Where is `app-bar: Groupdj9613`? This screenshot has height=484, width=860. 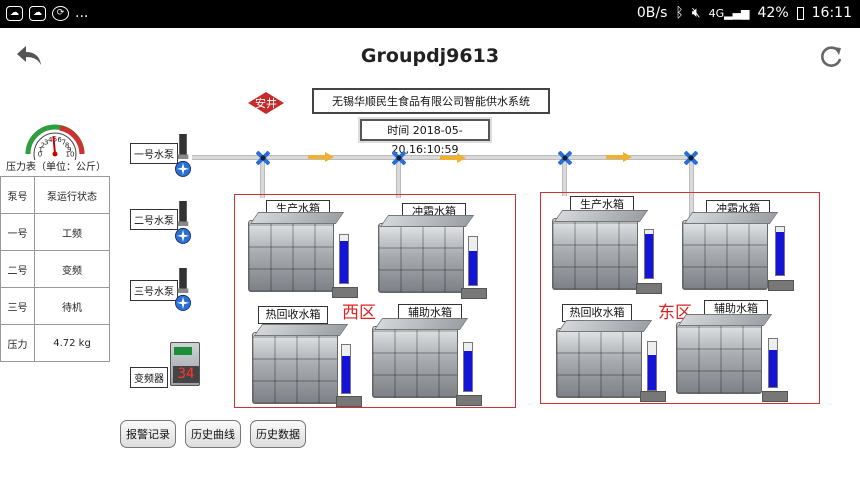 app-bar: Groupdj9613 is located at coordinates (430, 57).